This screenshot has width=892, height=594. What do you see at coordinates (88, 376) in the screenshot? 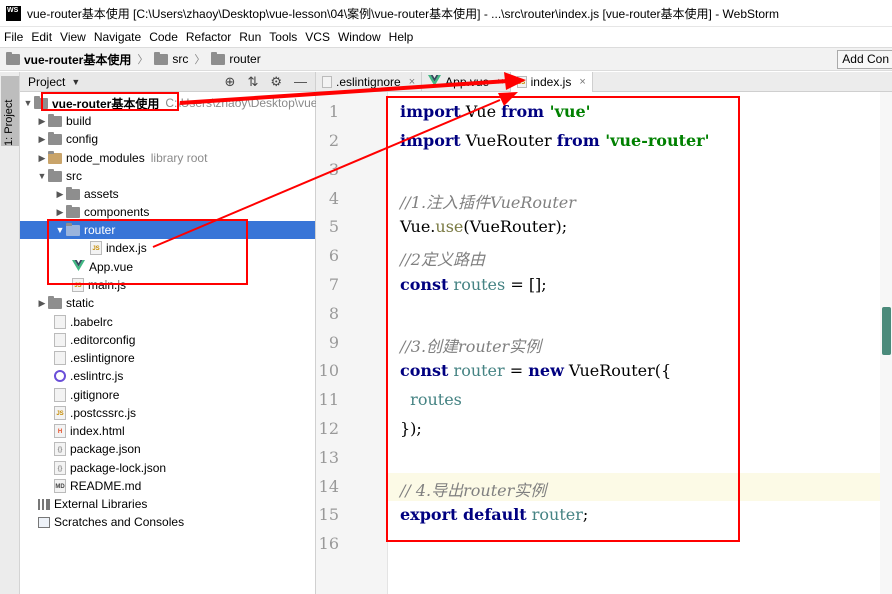
I see `tree-item-eslintrc: .eslintrc.js` at bounding box center [88, 376].